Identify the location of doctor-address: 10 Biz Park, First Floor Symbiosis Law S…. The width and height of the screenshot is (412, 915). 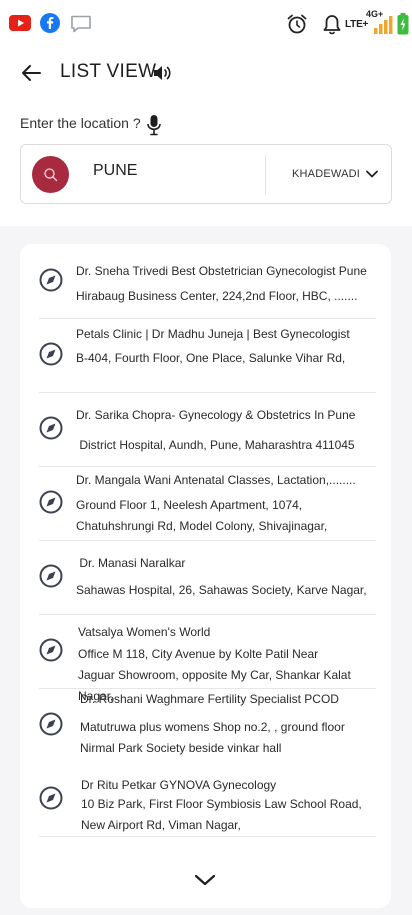
(221, 814).